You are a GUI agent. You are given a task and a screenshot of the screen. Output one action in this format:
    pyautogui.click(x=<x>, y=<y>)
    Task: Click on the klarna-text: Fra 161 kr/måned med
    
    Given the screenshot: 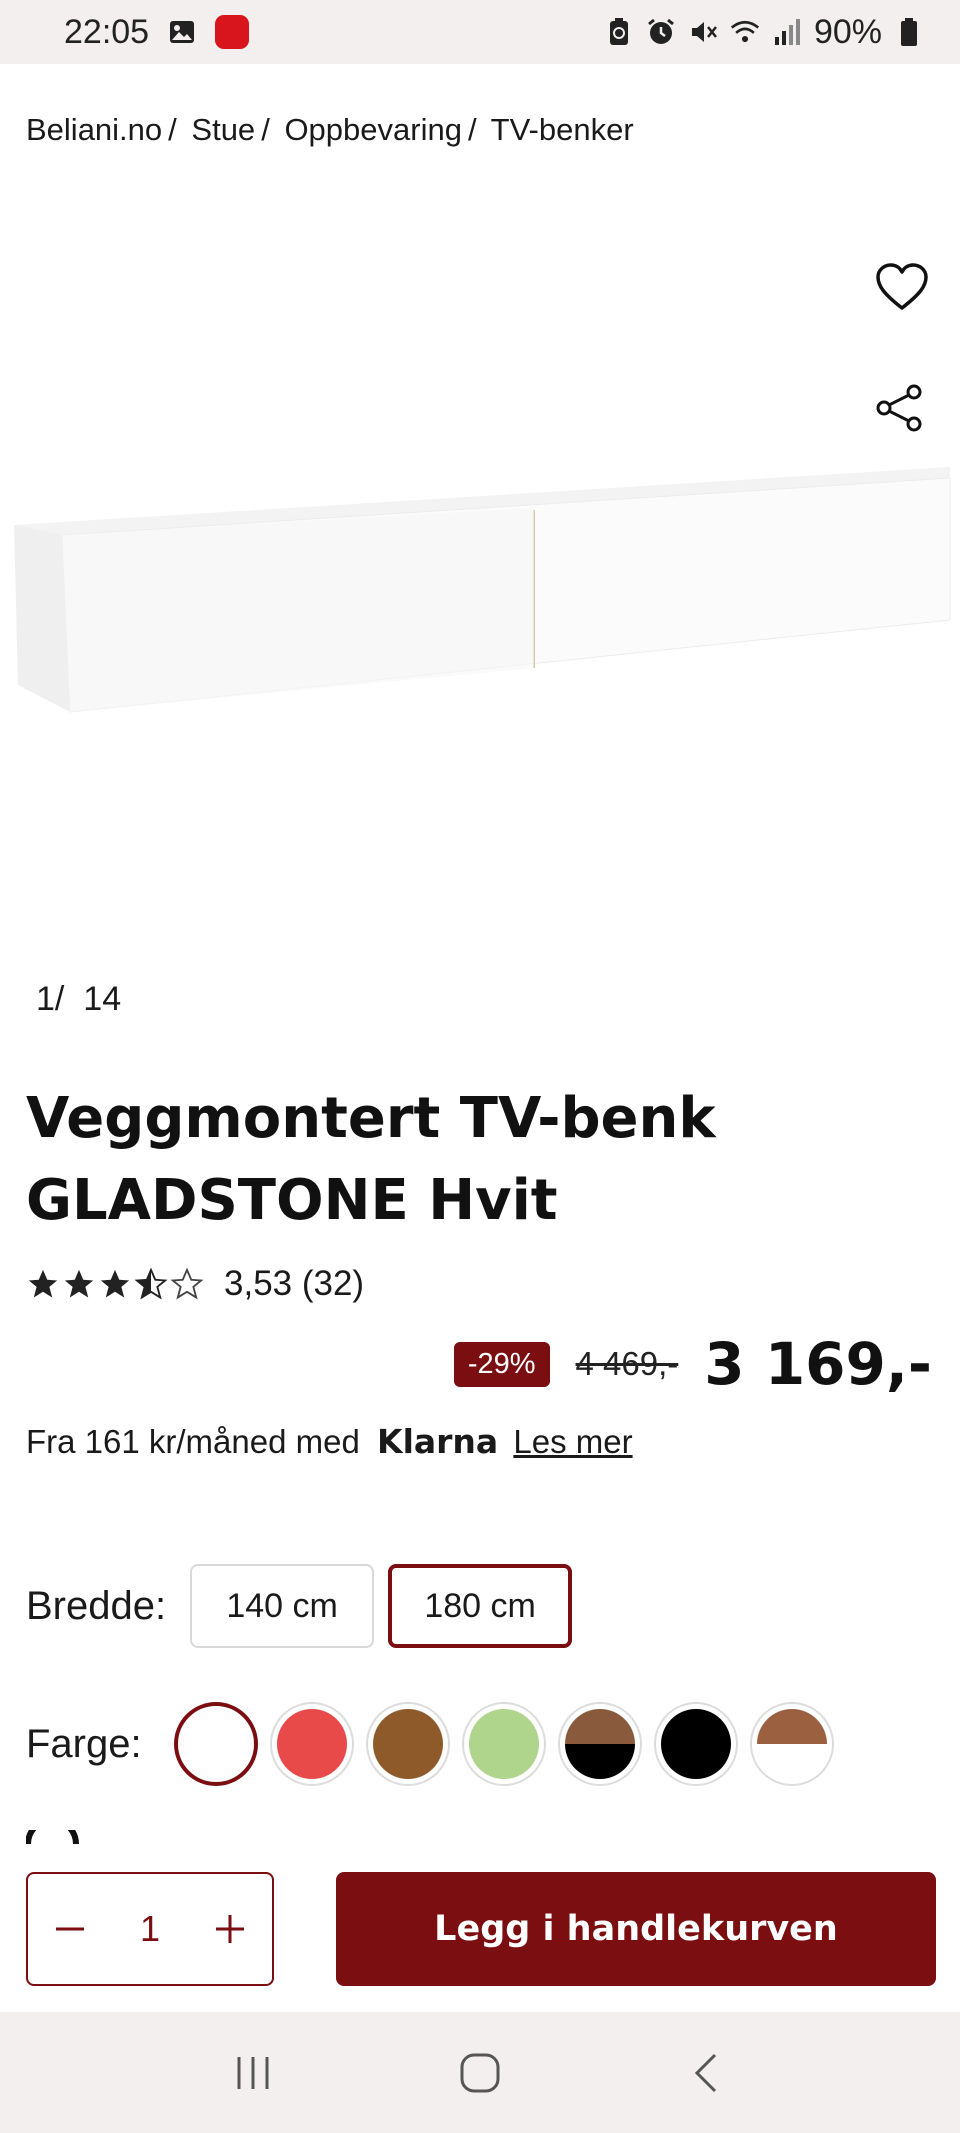 What is the action you would take?
    pyautogui.click(x=193, y=1441)
    